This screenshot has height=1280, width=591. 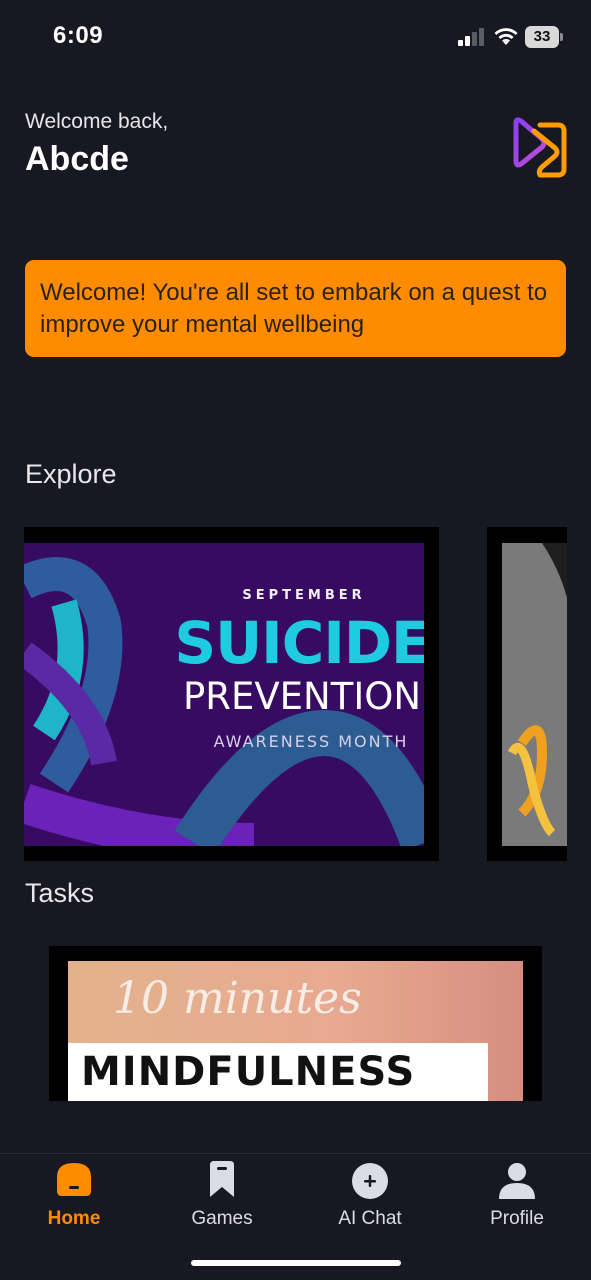 What do you see at coordinates (222, 1218) in the screenshot?
I see `tab-games-label: Games` at bounding box center [222, 1218].